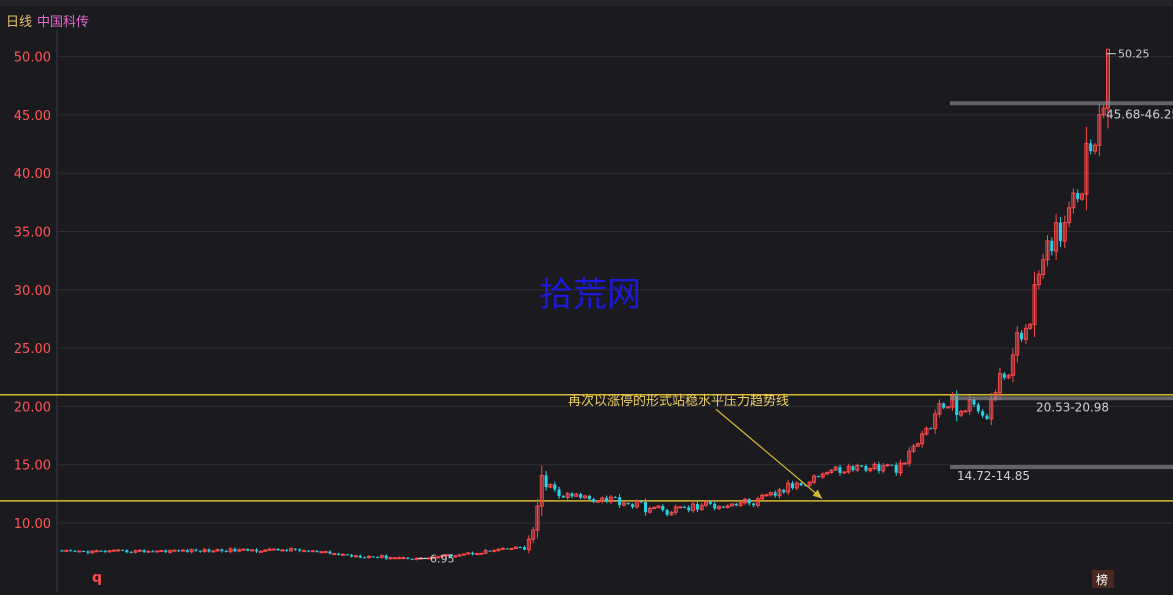 This screenshot has width=1173, height=595. What do you see at coordinates (32, 58) in the screenshot?
I see `y-tick-label: 50.00` at bounding box center [32, 58].